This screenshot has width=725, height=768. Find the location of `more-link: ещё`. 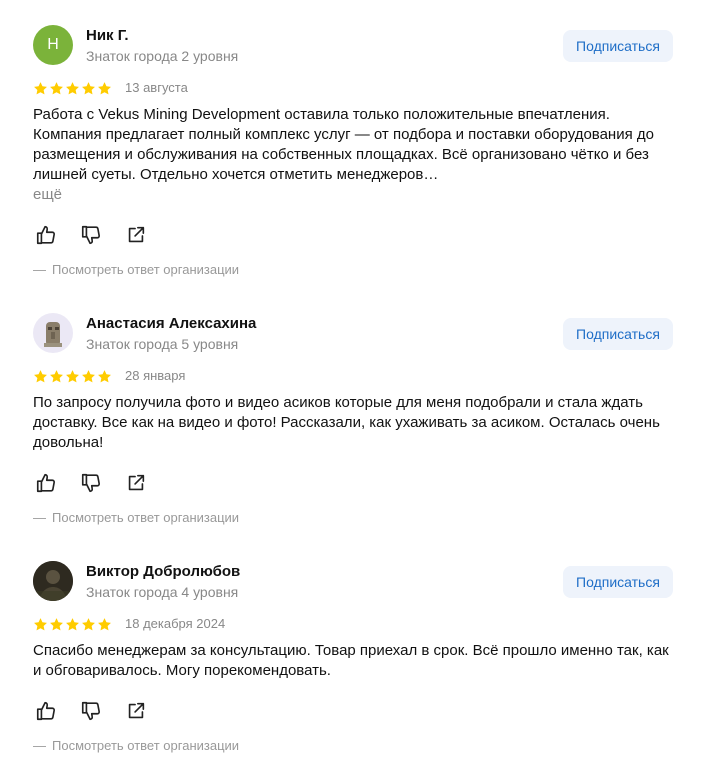

more-link: ещё is located at coordinates (47, 195).